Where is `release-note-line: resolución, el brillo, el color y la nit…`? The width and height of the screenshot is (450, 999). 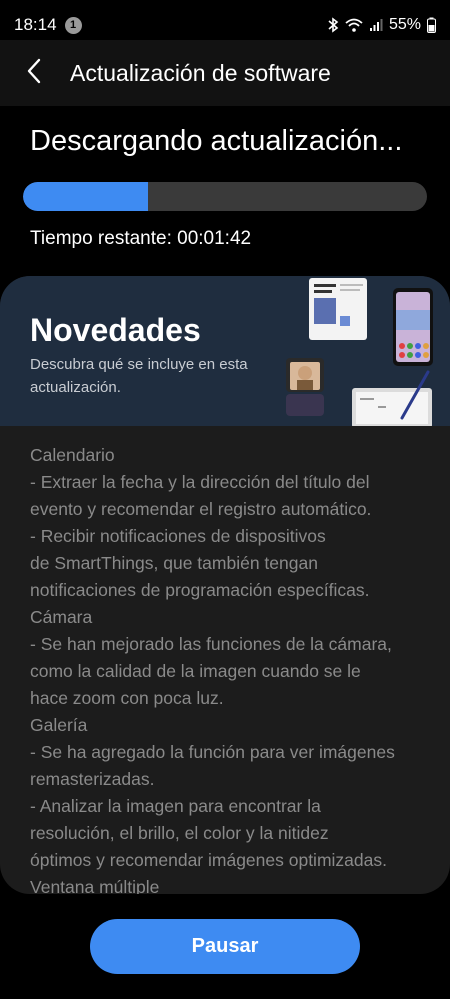
release-note-line: resolución, el brillo, el color y la nit… is located at coordinates (179, 833).